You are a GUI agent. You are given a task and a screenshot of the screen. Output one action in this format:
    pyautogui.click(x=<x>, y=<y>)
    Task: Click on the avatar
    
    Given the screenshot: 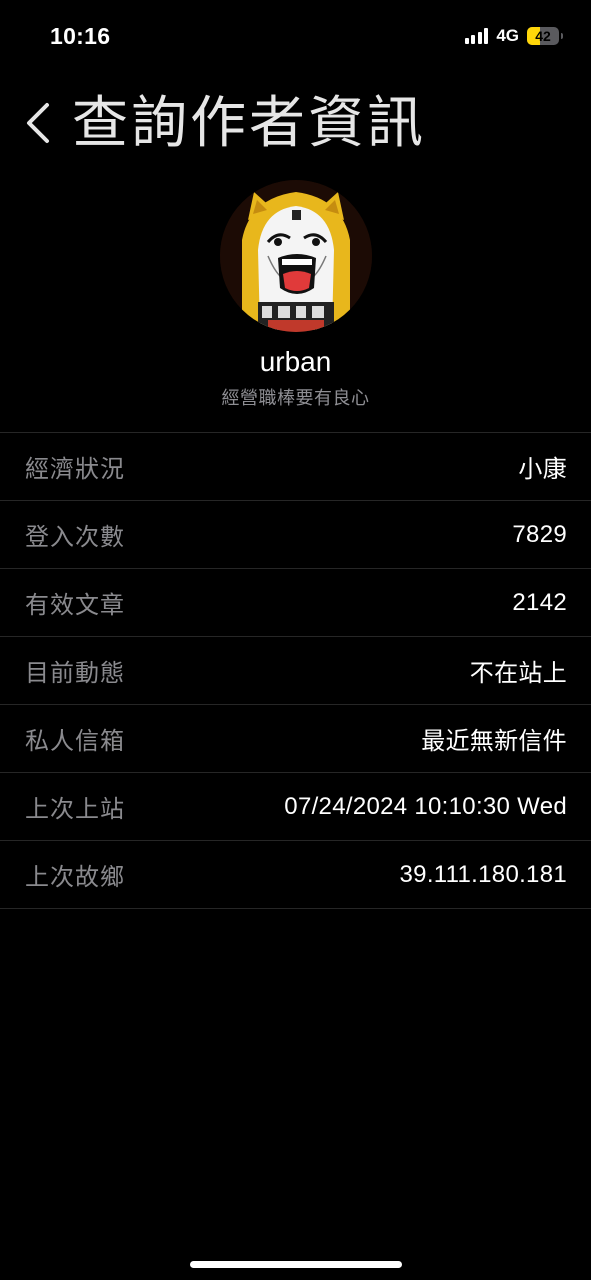 What is the action you would take?
    pyautogui.click(x=296, y=256)
    